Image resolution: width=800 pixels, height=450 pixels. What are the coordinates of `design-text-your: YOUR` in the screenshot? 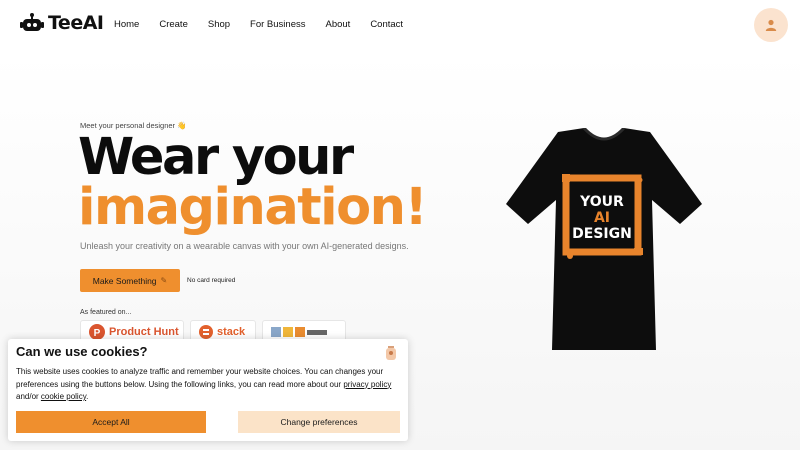 It's located at (601, 202).